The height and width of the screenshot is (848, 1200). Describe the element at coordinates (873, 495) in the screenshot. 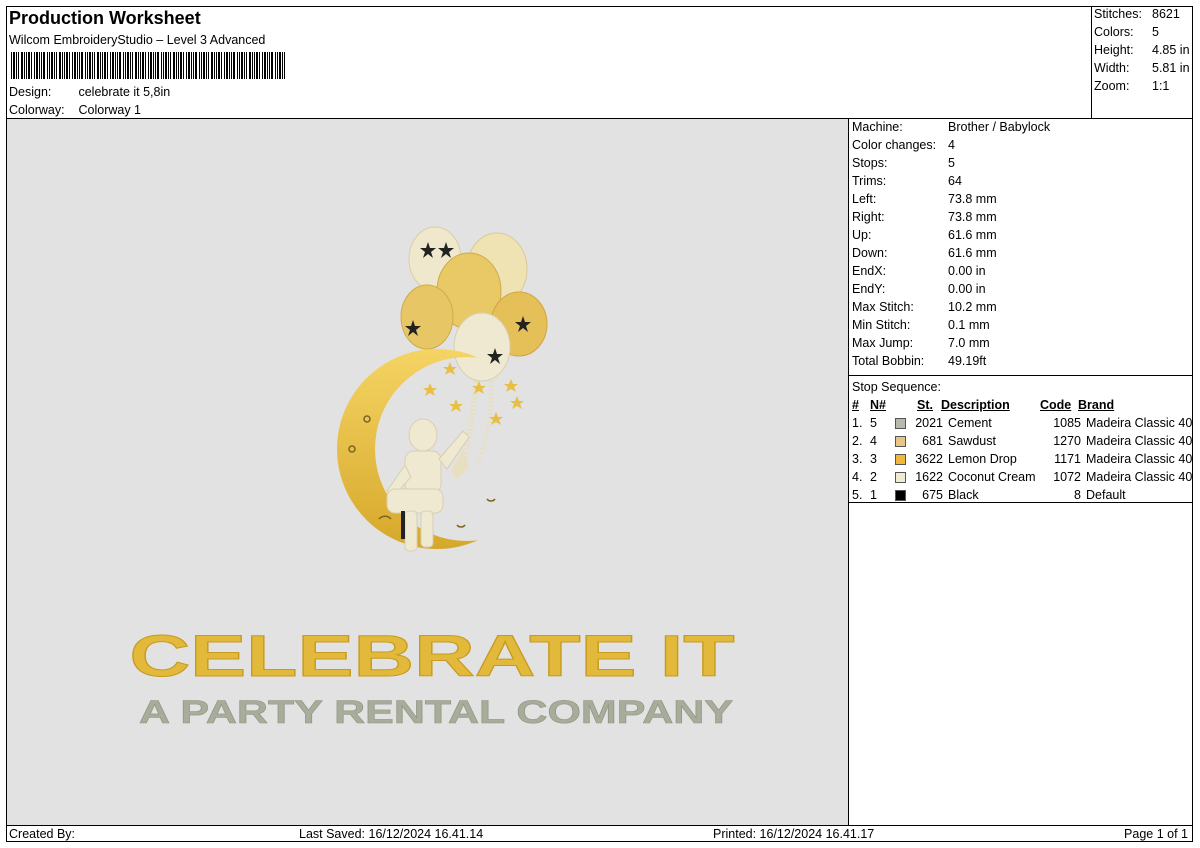

I see `row-n: 1` at that location.